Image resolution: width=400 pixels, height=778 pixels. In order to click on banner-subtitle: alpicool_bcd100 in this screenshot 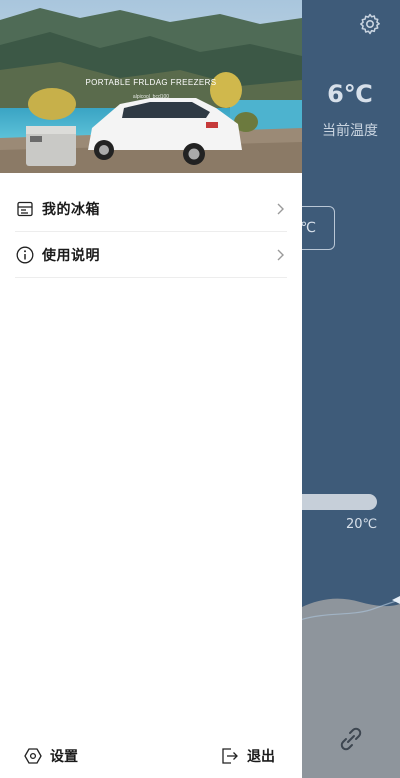, I will do `click(151, 97)`.